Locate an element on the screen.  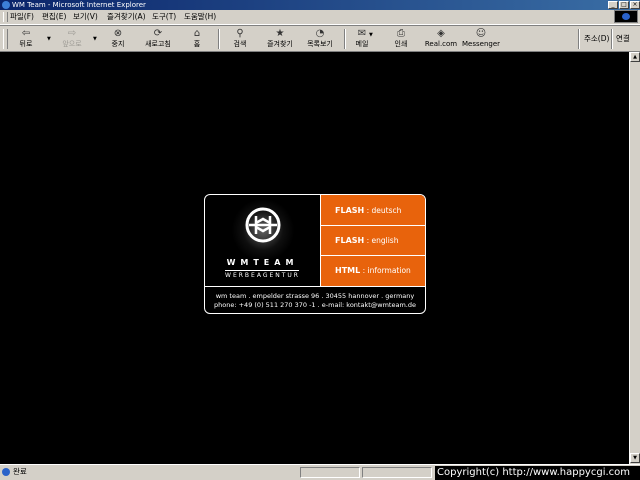
messenger-icon: ☺ is located at coordinates (481, 33).